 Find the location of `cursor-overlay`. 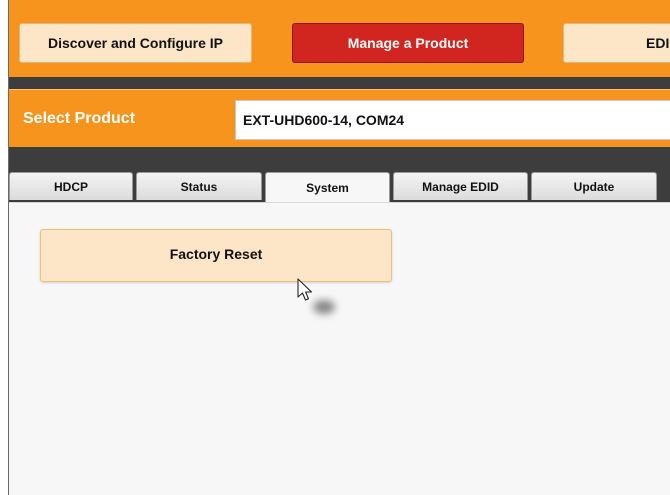

cursor-overlay is located at coordinates (317, 298).